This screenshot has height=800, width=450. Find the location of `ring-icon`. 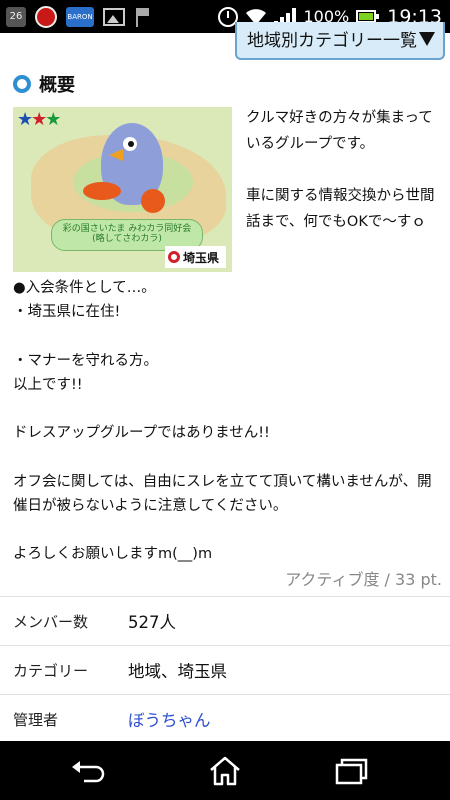

ring-icon is located at coordinates (22, 84).